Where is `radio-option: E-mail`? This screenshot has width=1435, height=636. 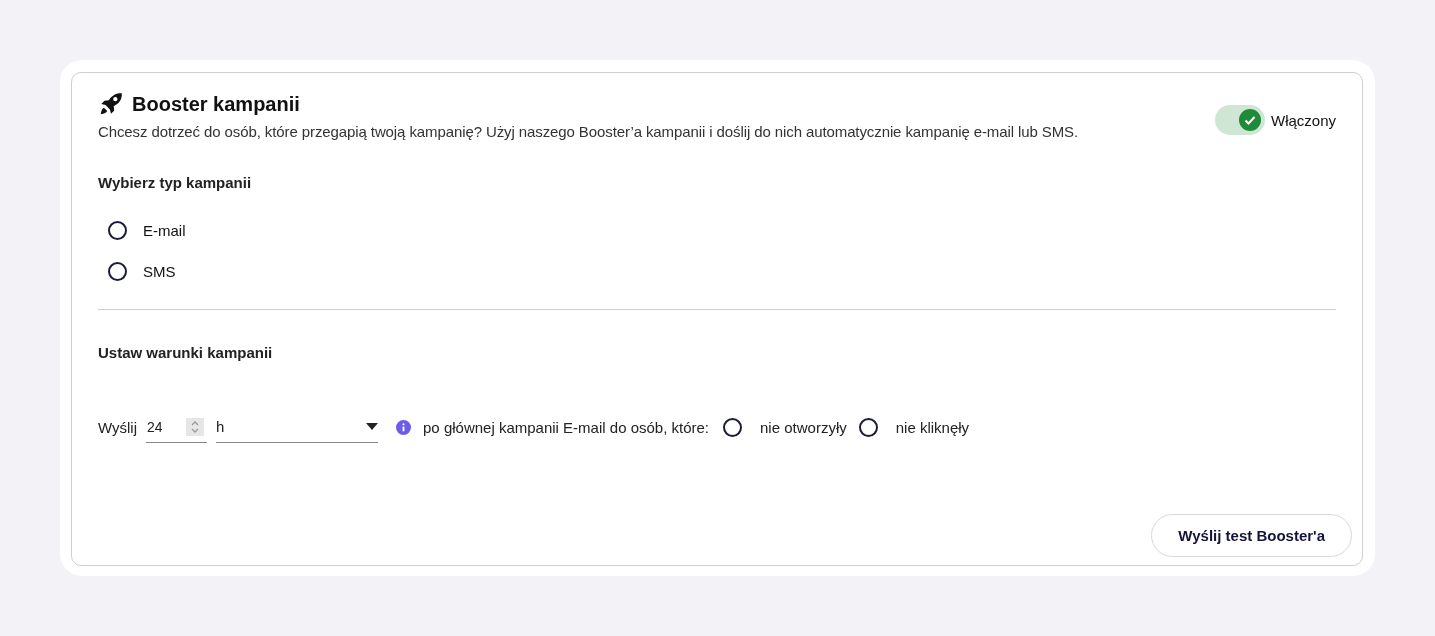 radio-option: E-mail is located at coordinates (722, 230).